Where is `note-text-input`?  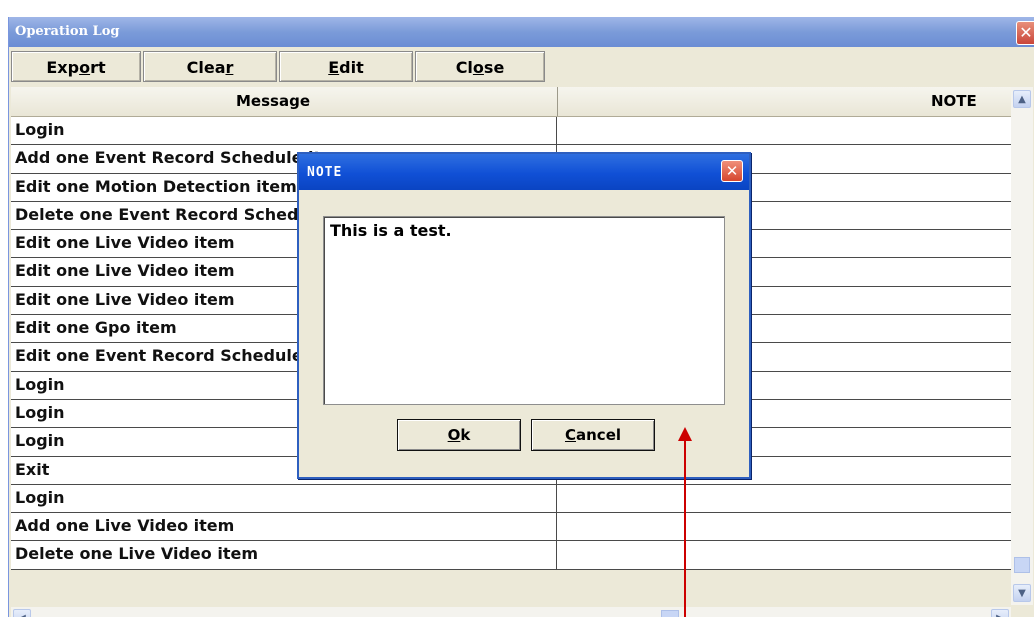 note-text-input is located at coordinates (524, 310).